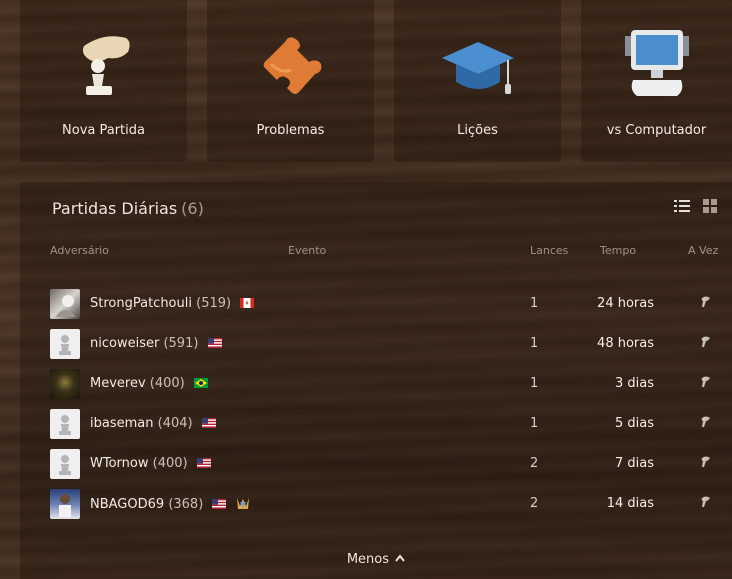 This screenshot has height=579, width=732. I want to click on game-row: ibaseman (404) 1 5 dias, so click(376, 423).